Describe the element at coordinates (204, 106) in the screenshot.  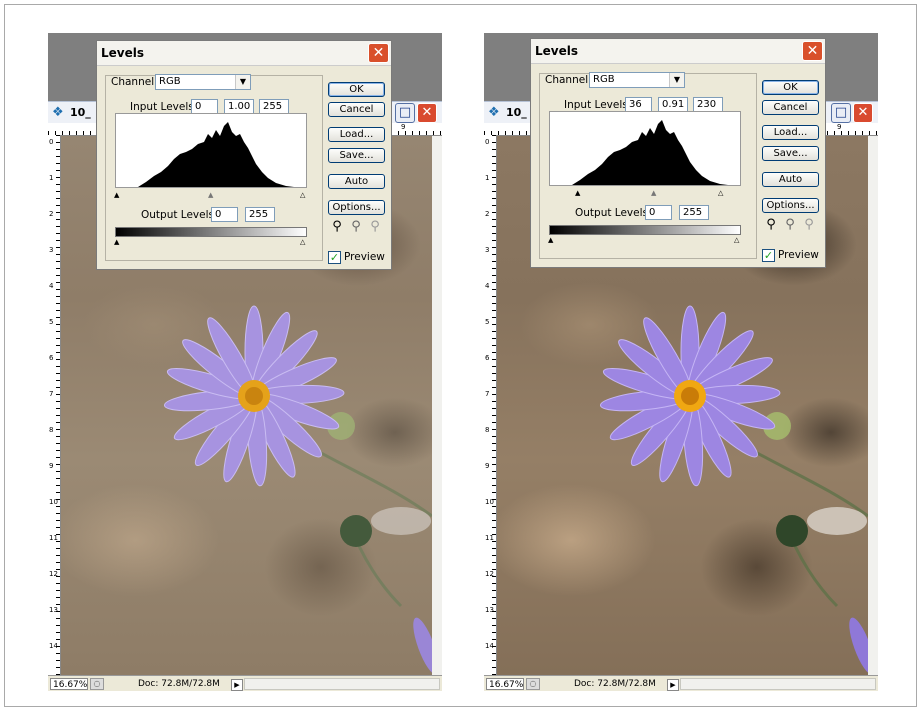
I see `input-black-field: 0` at that location.